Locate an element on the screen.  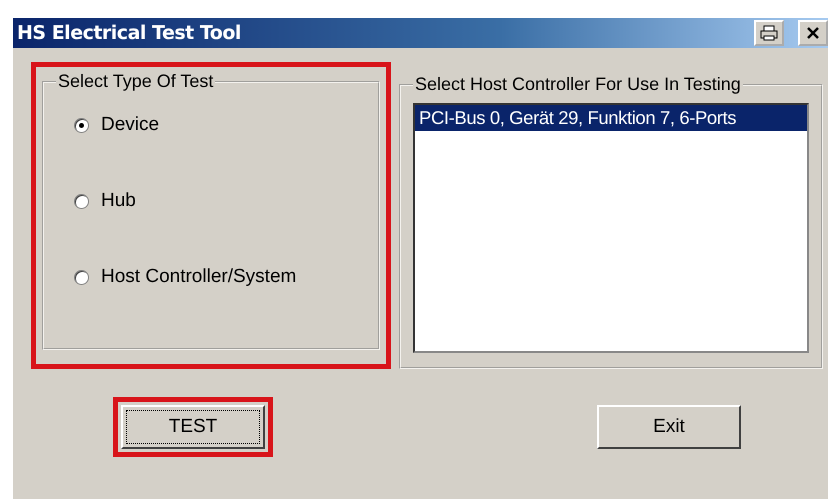
dialog-button: Exit is located at coordinates (669, 427).